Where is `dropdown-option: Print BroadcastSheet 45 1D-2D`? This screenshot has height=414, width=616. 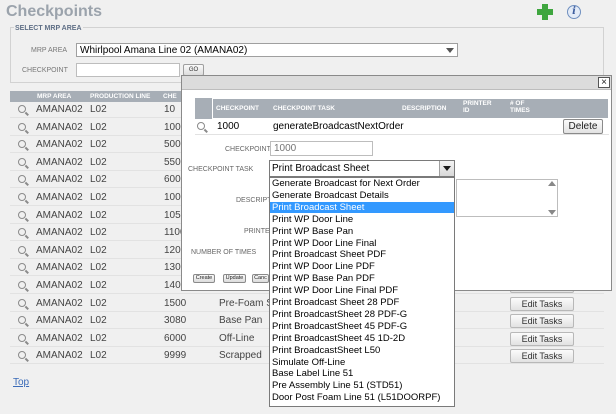
dropdown-option: Print BroadcastSheet 45 1D-2D is located at coordinates (362, 339).